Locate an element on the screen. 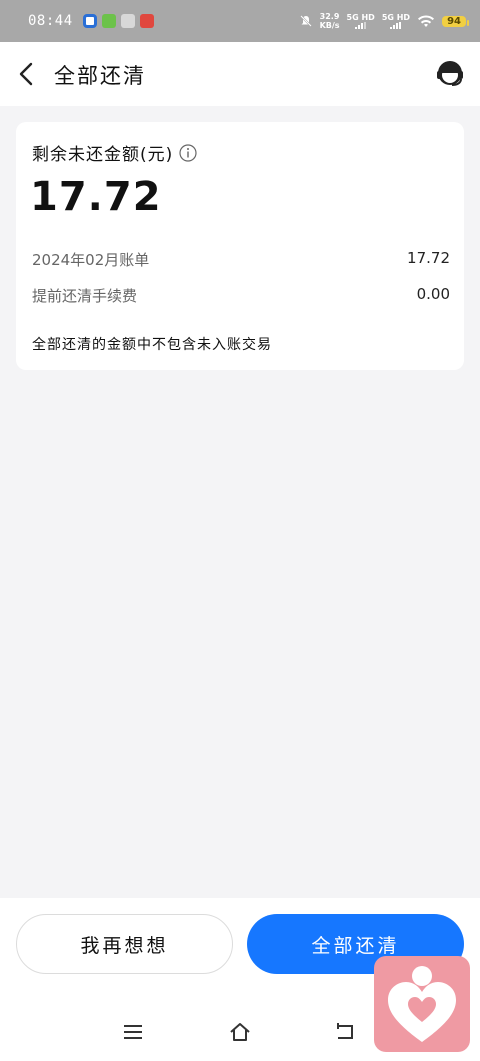 This screenshot has height=1061, width=480. back-icon is located at coordinates (28, 74).